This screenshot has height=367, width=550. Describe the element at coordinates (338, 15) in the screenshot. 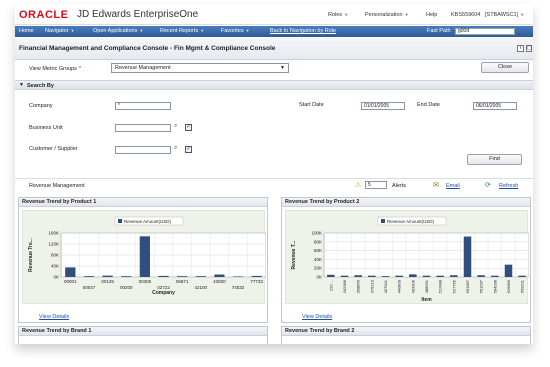

I see `roles-menu: Roles ▼` at that location.